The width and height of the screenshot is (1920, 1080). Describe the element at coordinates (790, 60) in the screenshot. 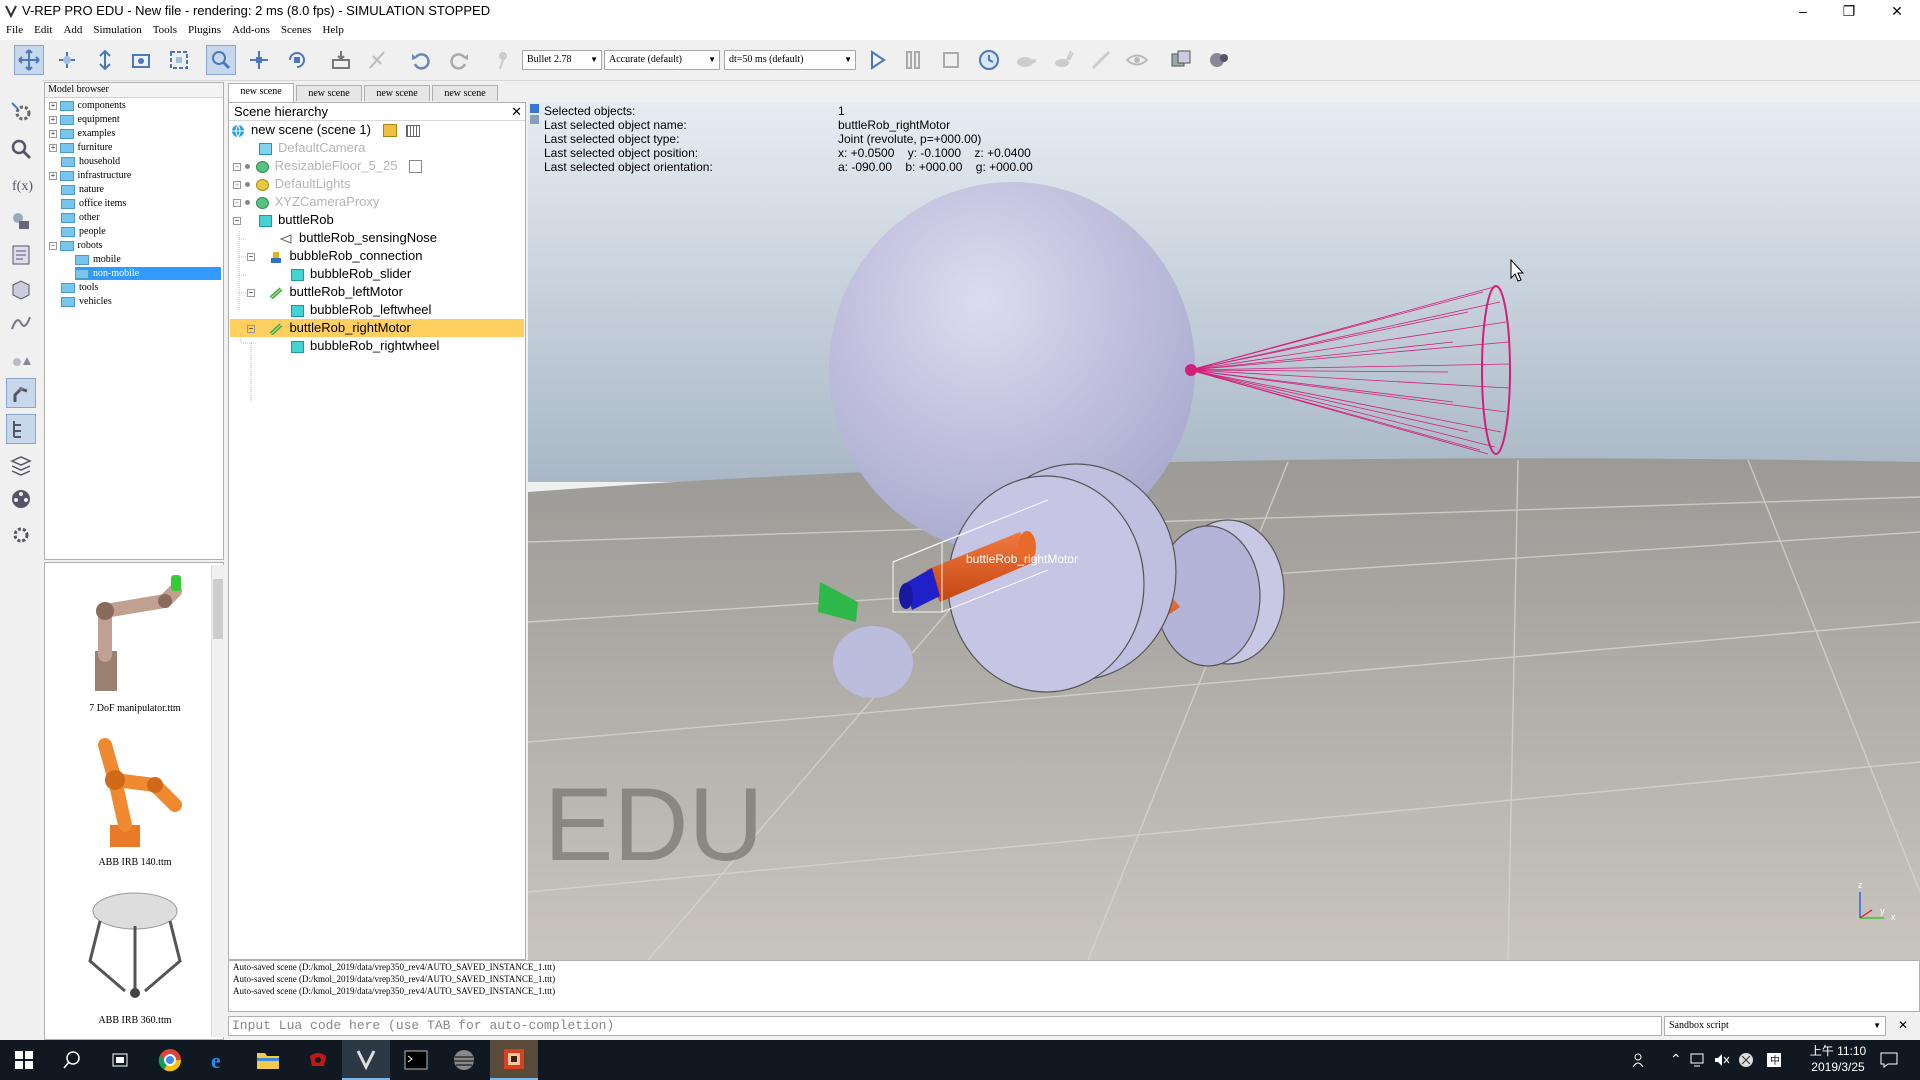

I see `timestep-select: dt=50 ms (default) ▼` at that location.